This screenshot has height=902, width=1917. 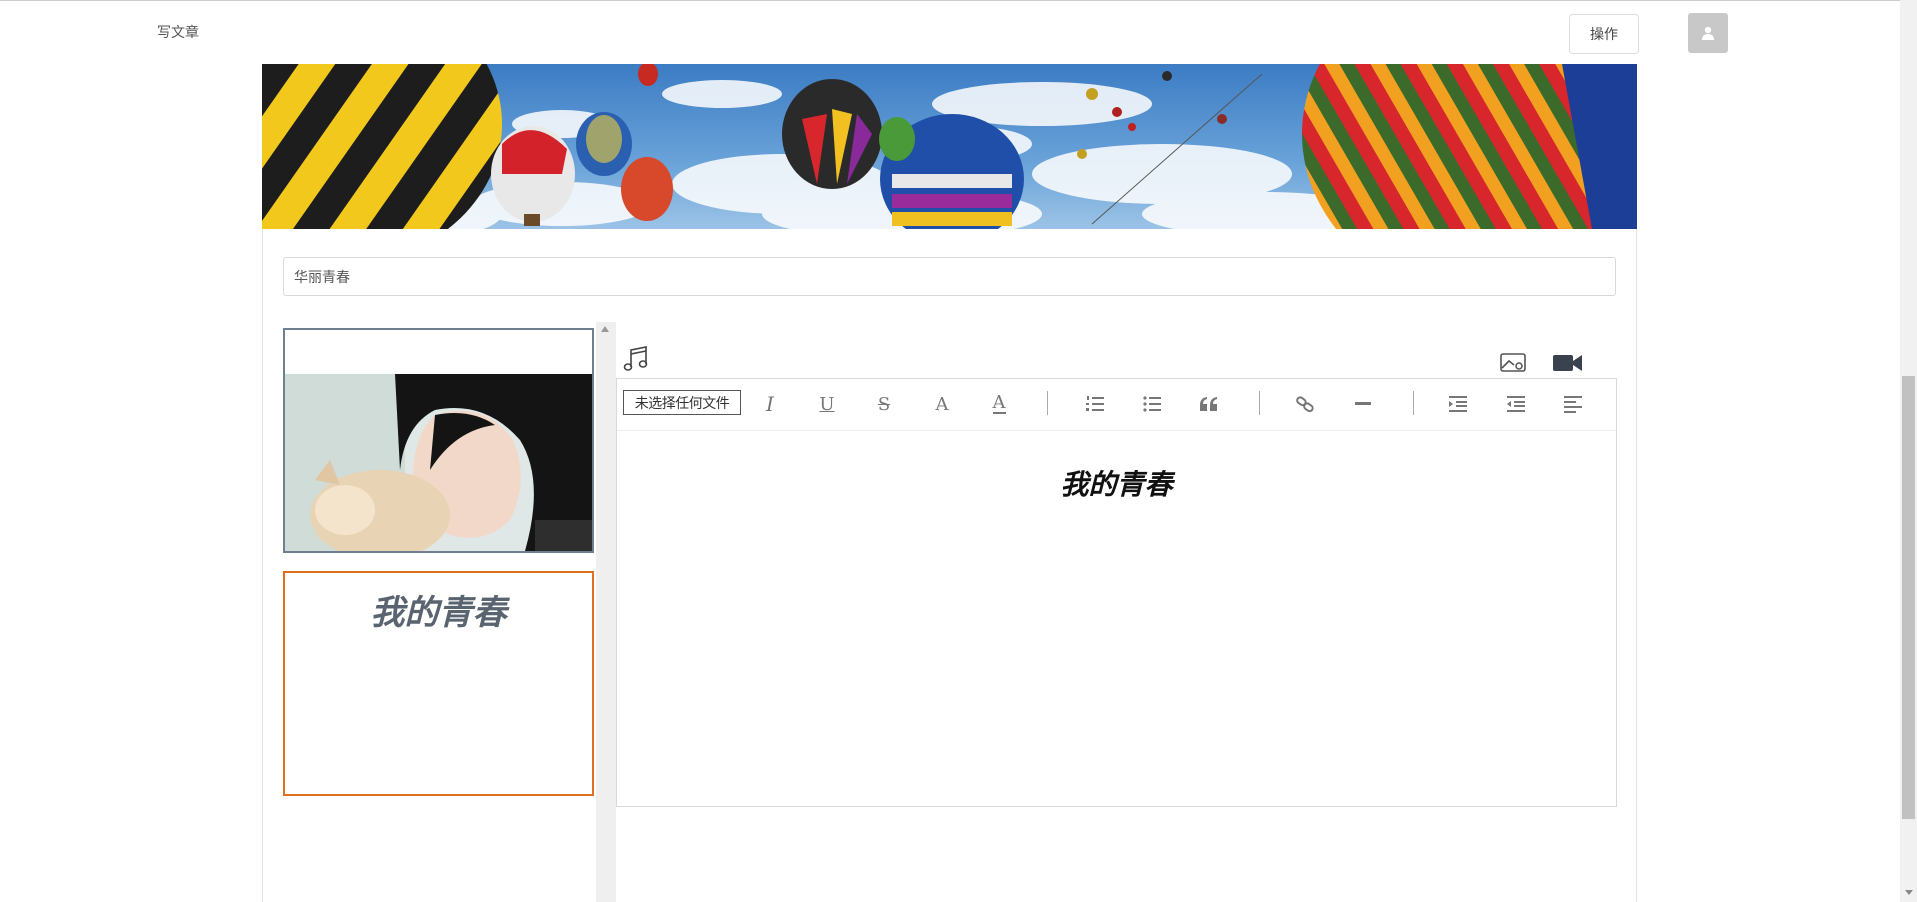 I want to click on strikethrough-icon: S, so click(x=884, y=404).